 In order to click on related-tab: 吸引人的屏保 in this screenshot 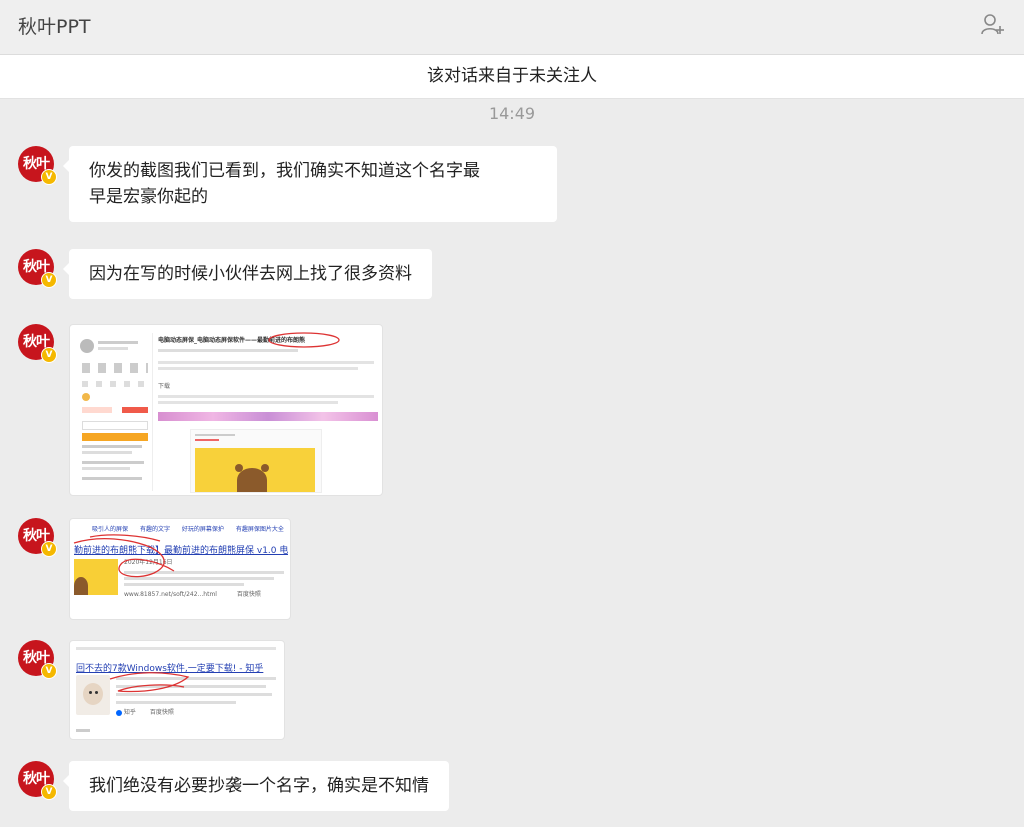, I will do `click(110, 529)`.